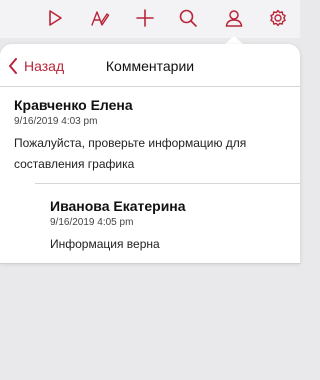  What do you see at coordinates (145, 18) in the screenshot?
I see `plus-icon` at bounding box center [145, 18].